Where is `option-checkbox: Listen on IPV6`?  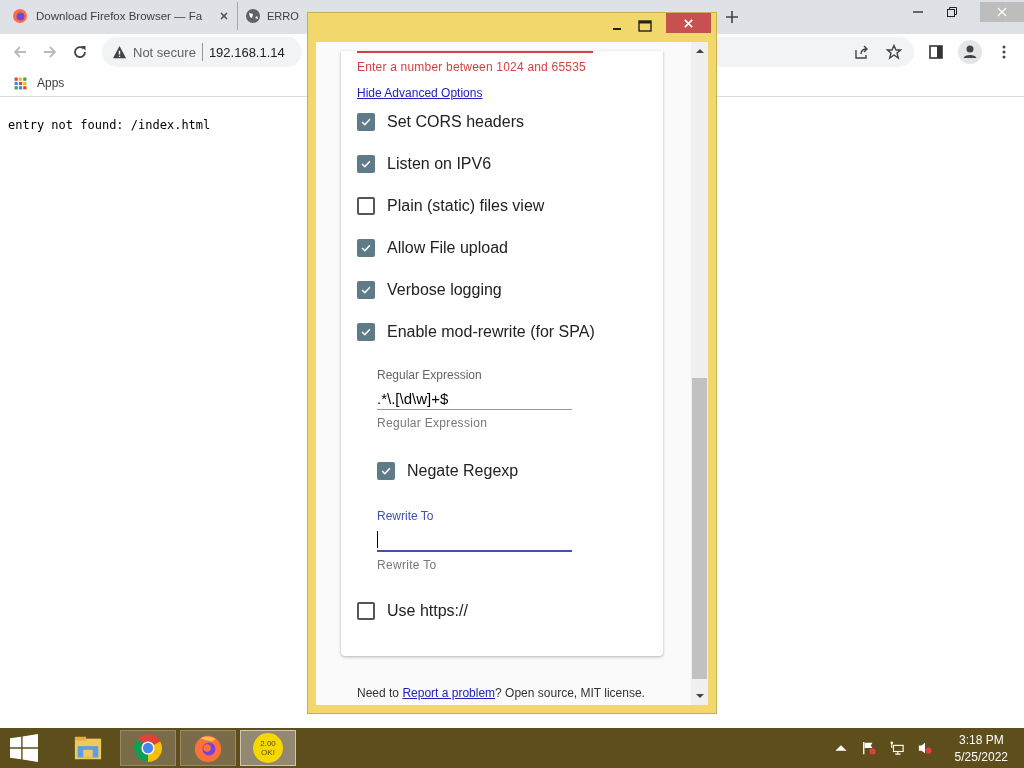 option-checkbox: Listen on IPV6 is located at coordinates (502, 164).